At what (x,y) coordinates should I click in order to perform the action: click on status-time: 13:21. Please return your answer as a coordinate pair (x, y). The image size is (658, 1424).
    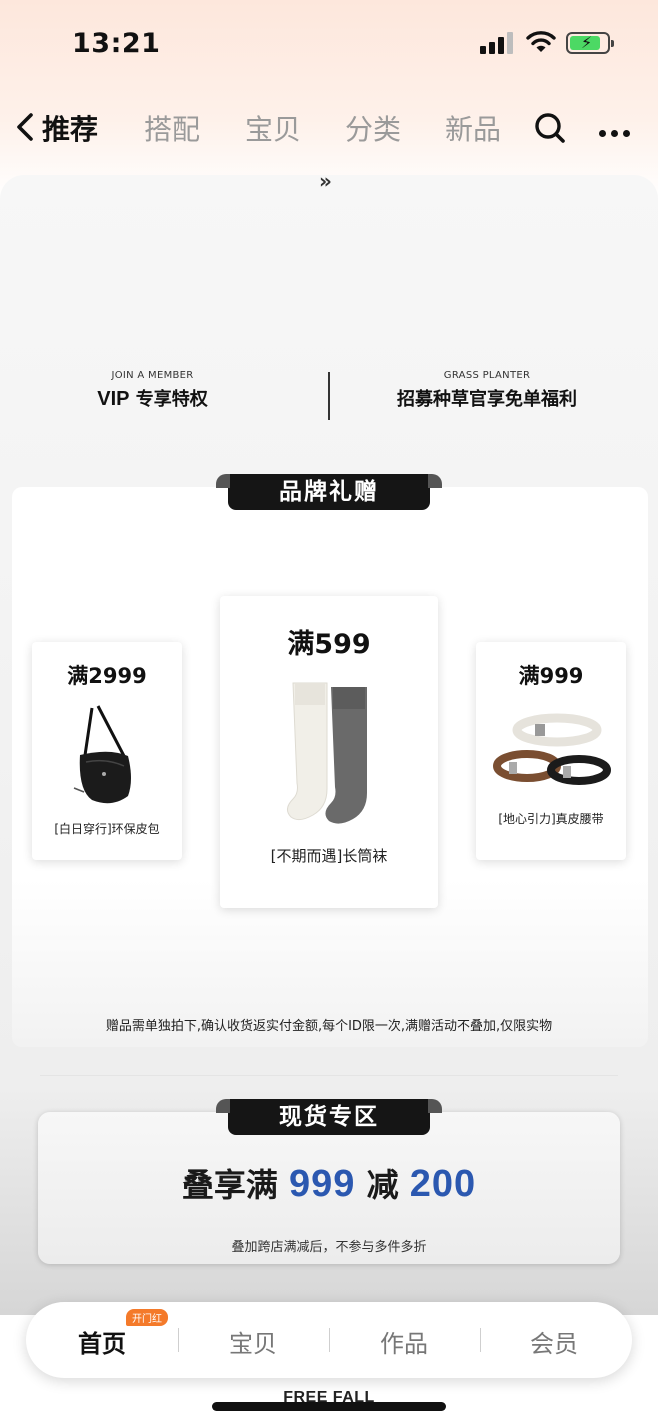
    Looking at the image, I should click on (116, 43).